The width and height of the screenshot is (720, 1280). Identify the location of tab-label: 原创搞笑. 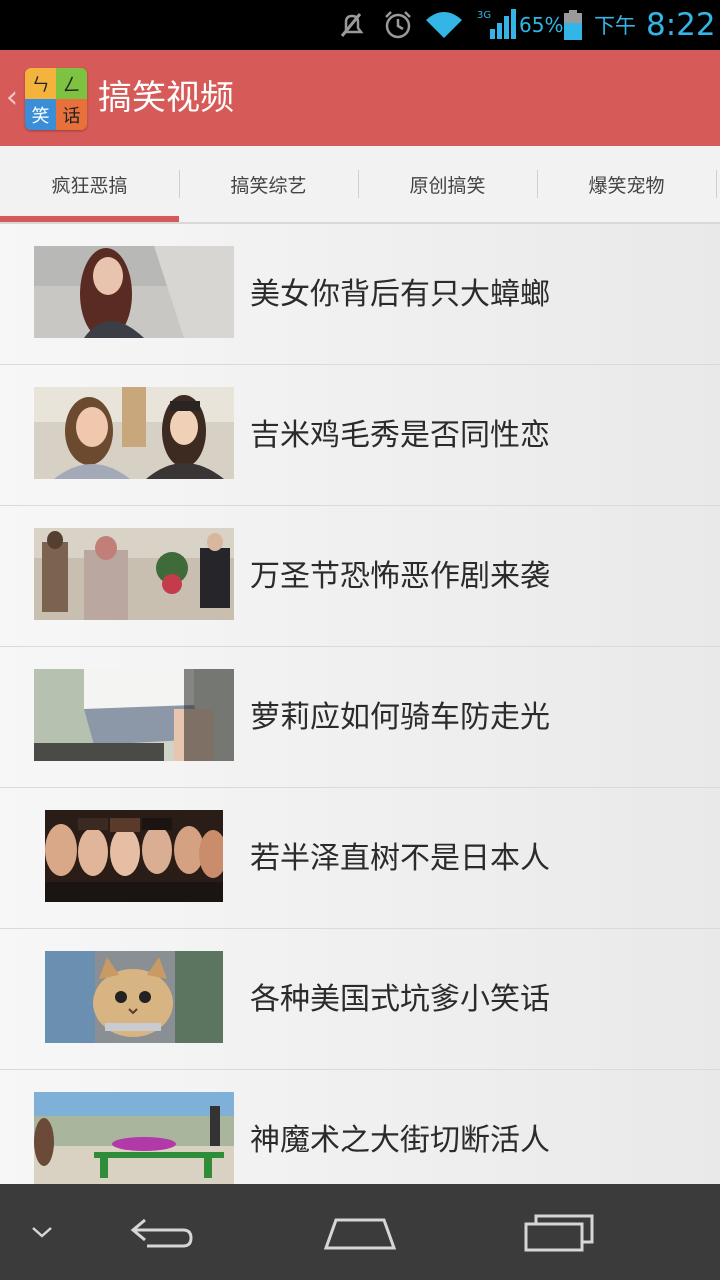
(447, 185).